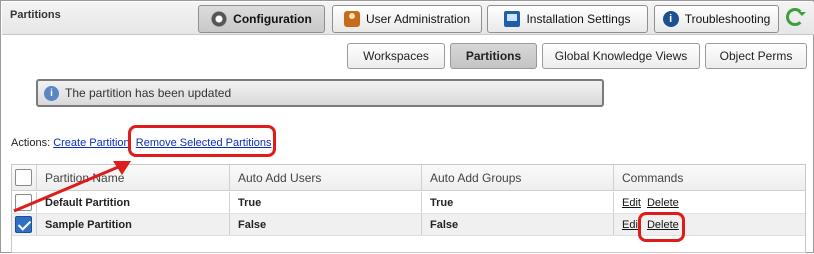 This screenshot has height=254, width=814. I want to click on table-row: Default Partition True True Edit Delete, so click(408, 203).